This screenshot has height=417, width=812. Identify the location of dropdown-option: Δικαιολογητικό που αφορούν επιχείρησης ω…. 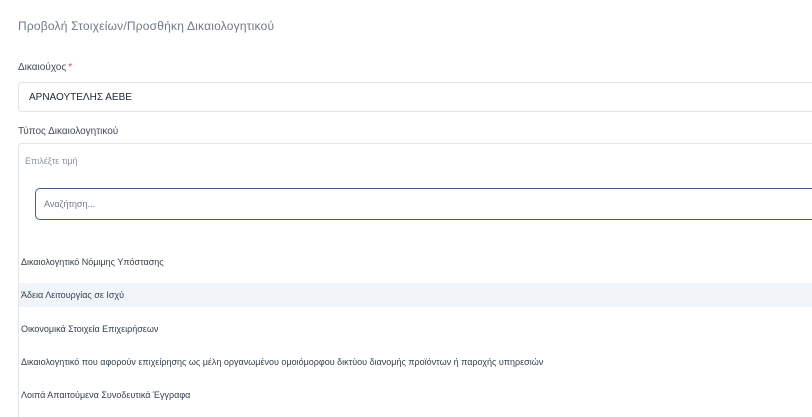
(415, 362).